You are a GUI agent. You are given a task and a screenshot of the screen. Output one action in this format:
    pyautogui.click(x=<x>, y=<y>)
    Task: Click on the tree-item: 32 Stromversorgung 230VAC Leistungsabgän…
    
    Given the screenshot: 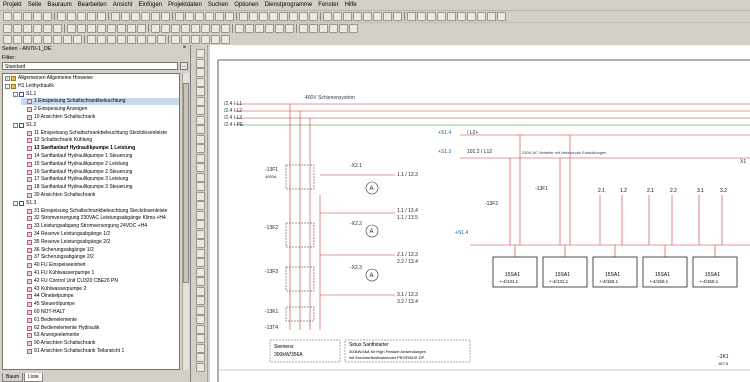 What is the action you would take?
    pyautogui.click(x=100, y=218)
    